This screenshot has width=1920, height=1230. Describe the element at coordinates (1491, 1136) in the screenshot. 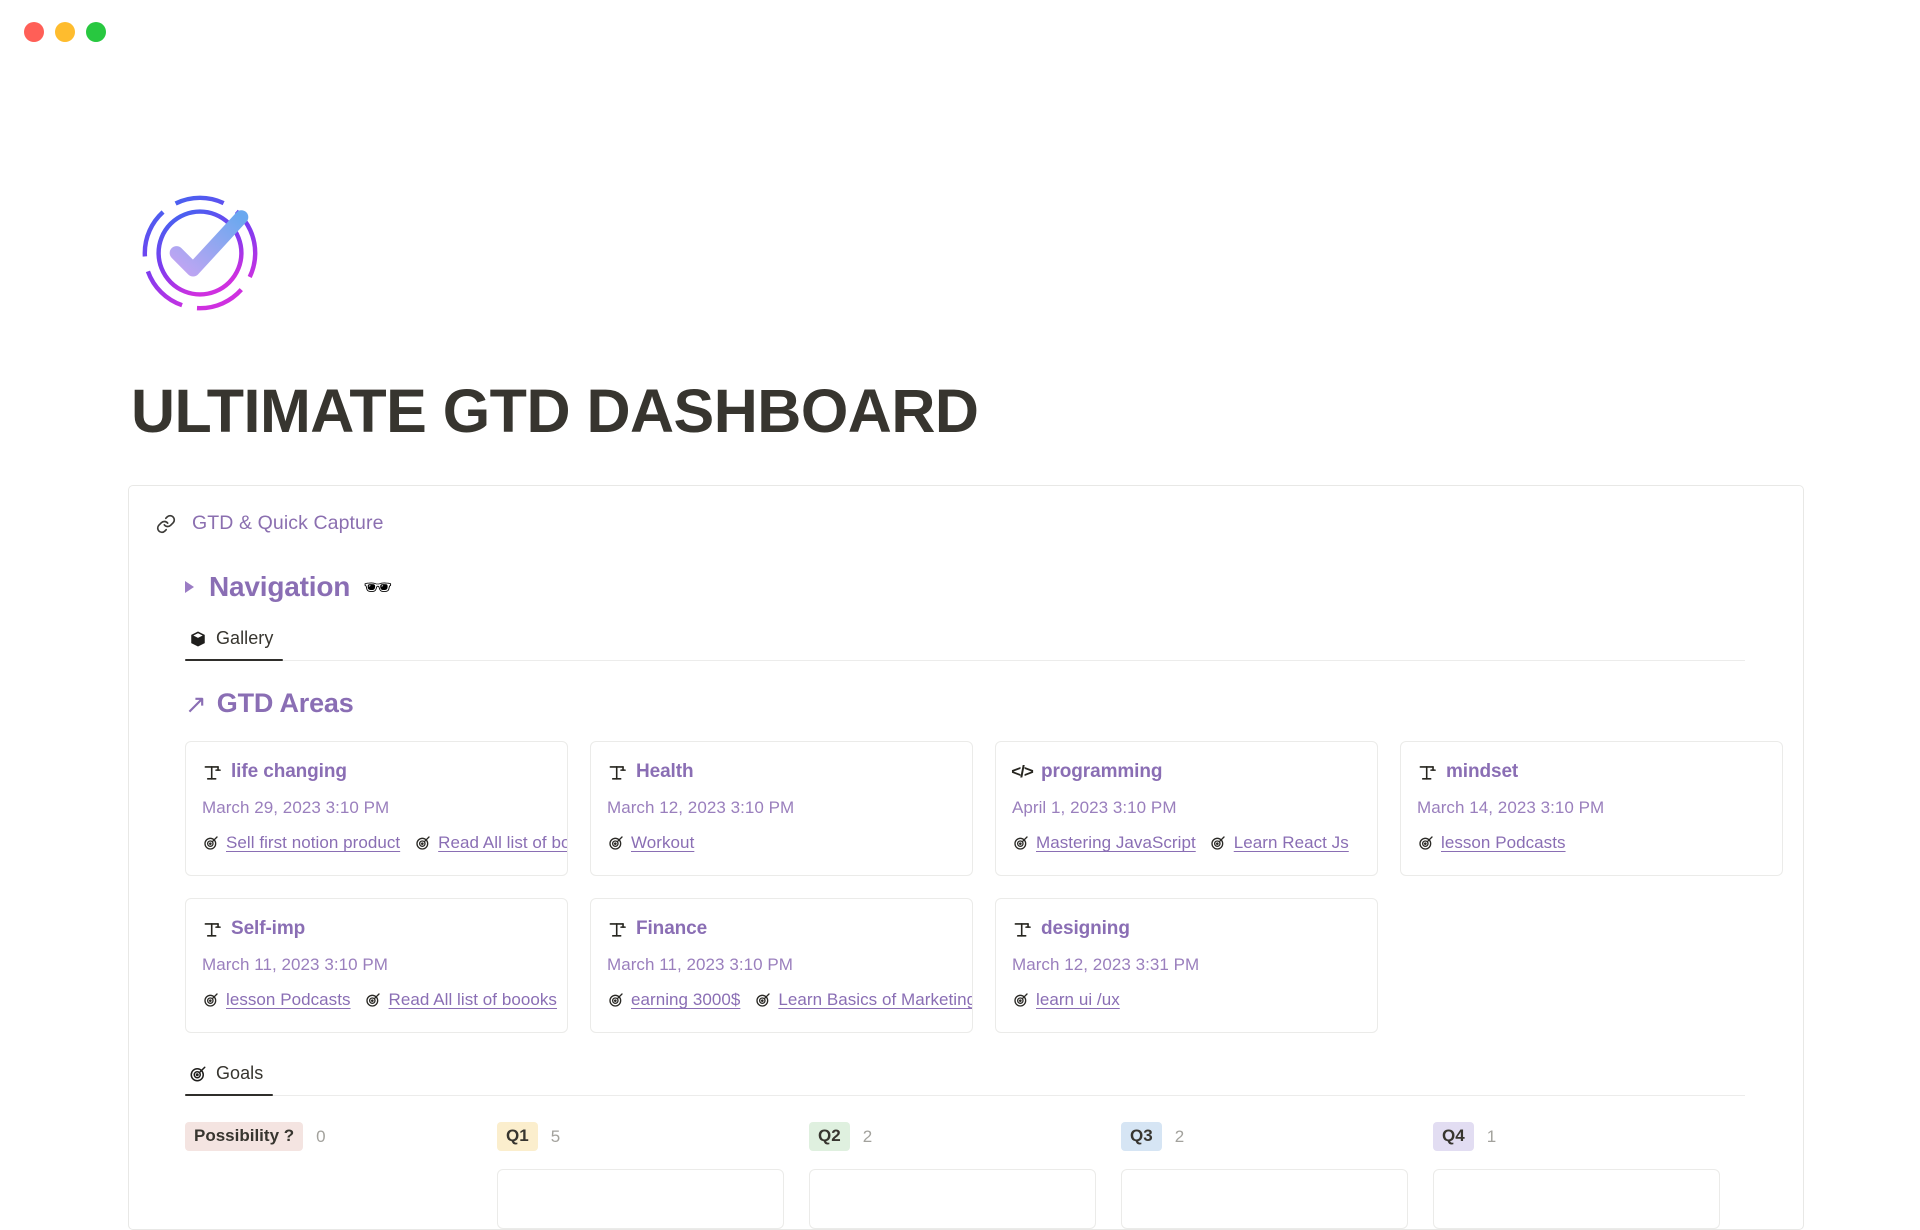

I see `goals-column-count: 1` at that location.